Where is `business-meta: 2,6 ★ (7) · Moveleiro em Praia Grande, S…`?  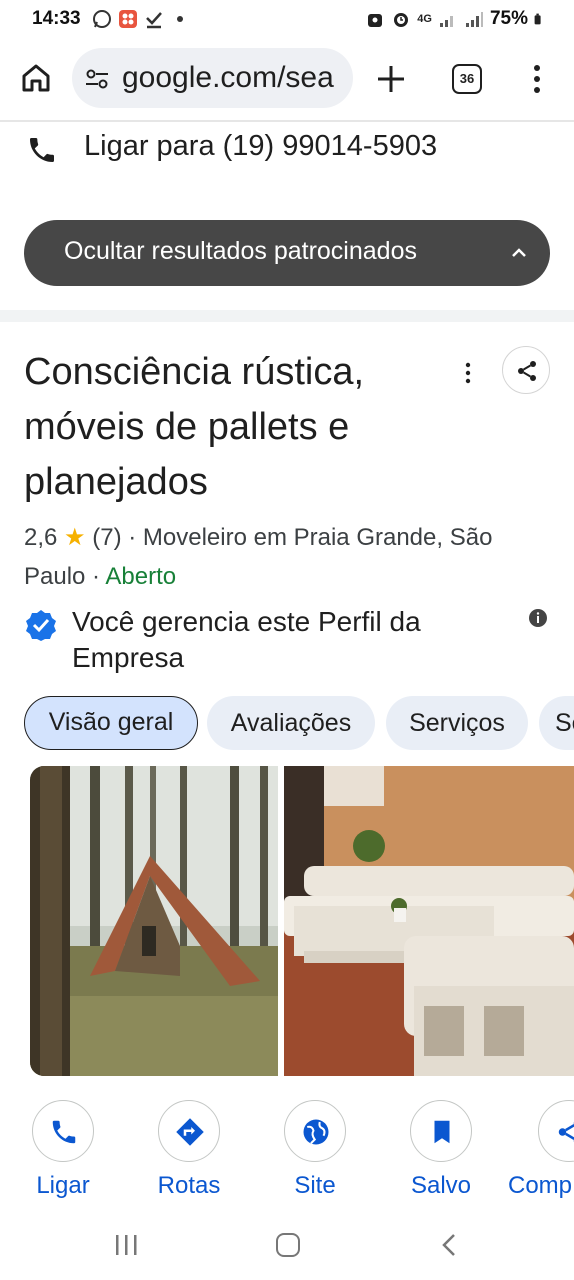
business-meta: 2,6 ★ (7) · Moveleiro em Praia Grande, S… is located at coordinates (289, 557).